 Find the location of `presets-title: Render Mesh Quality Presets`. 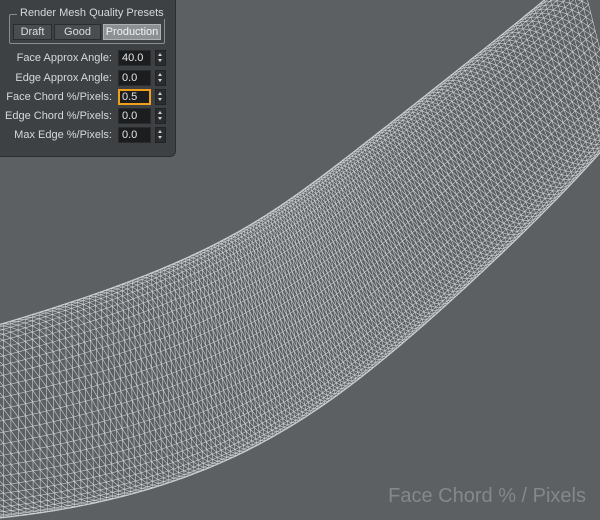

presets-title: Render Mesh Quality Presets is located at coordinates (92, 13).